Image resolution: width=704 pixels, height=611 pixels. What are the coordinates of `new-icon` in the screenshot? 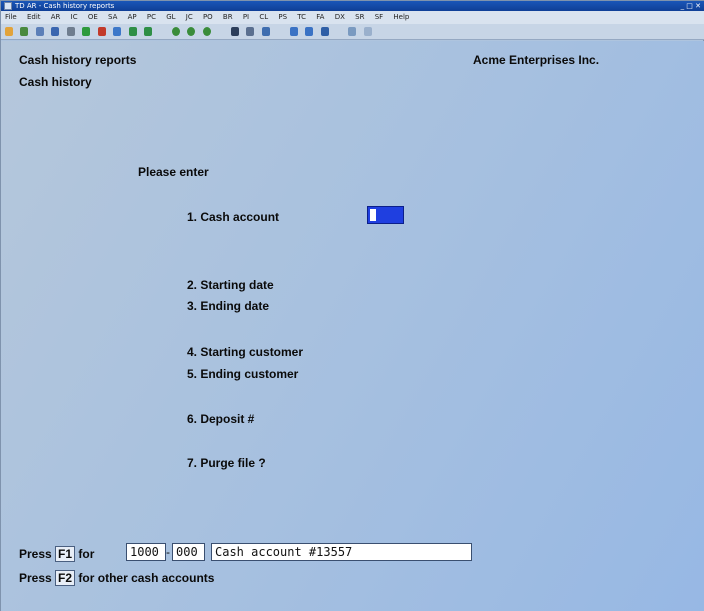 It's located at (9, 31).